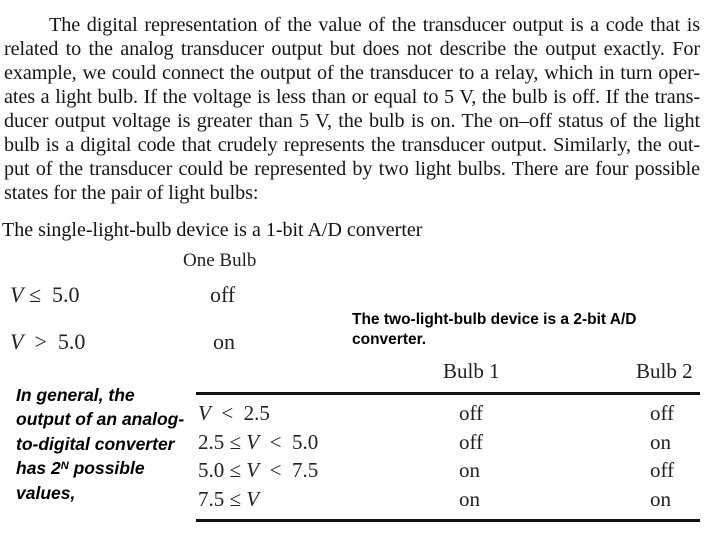  What do you see at coordinates (131, 193) in the screenshot?
I see `paragraph-line: states for the pair of light bulbs:` at bounding box center [131, 193].